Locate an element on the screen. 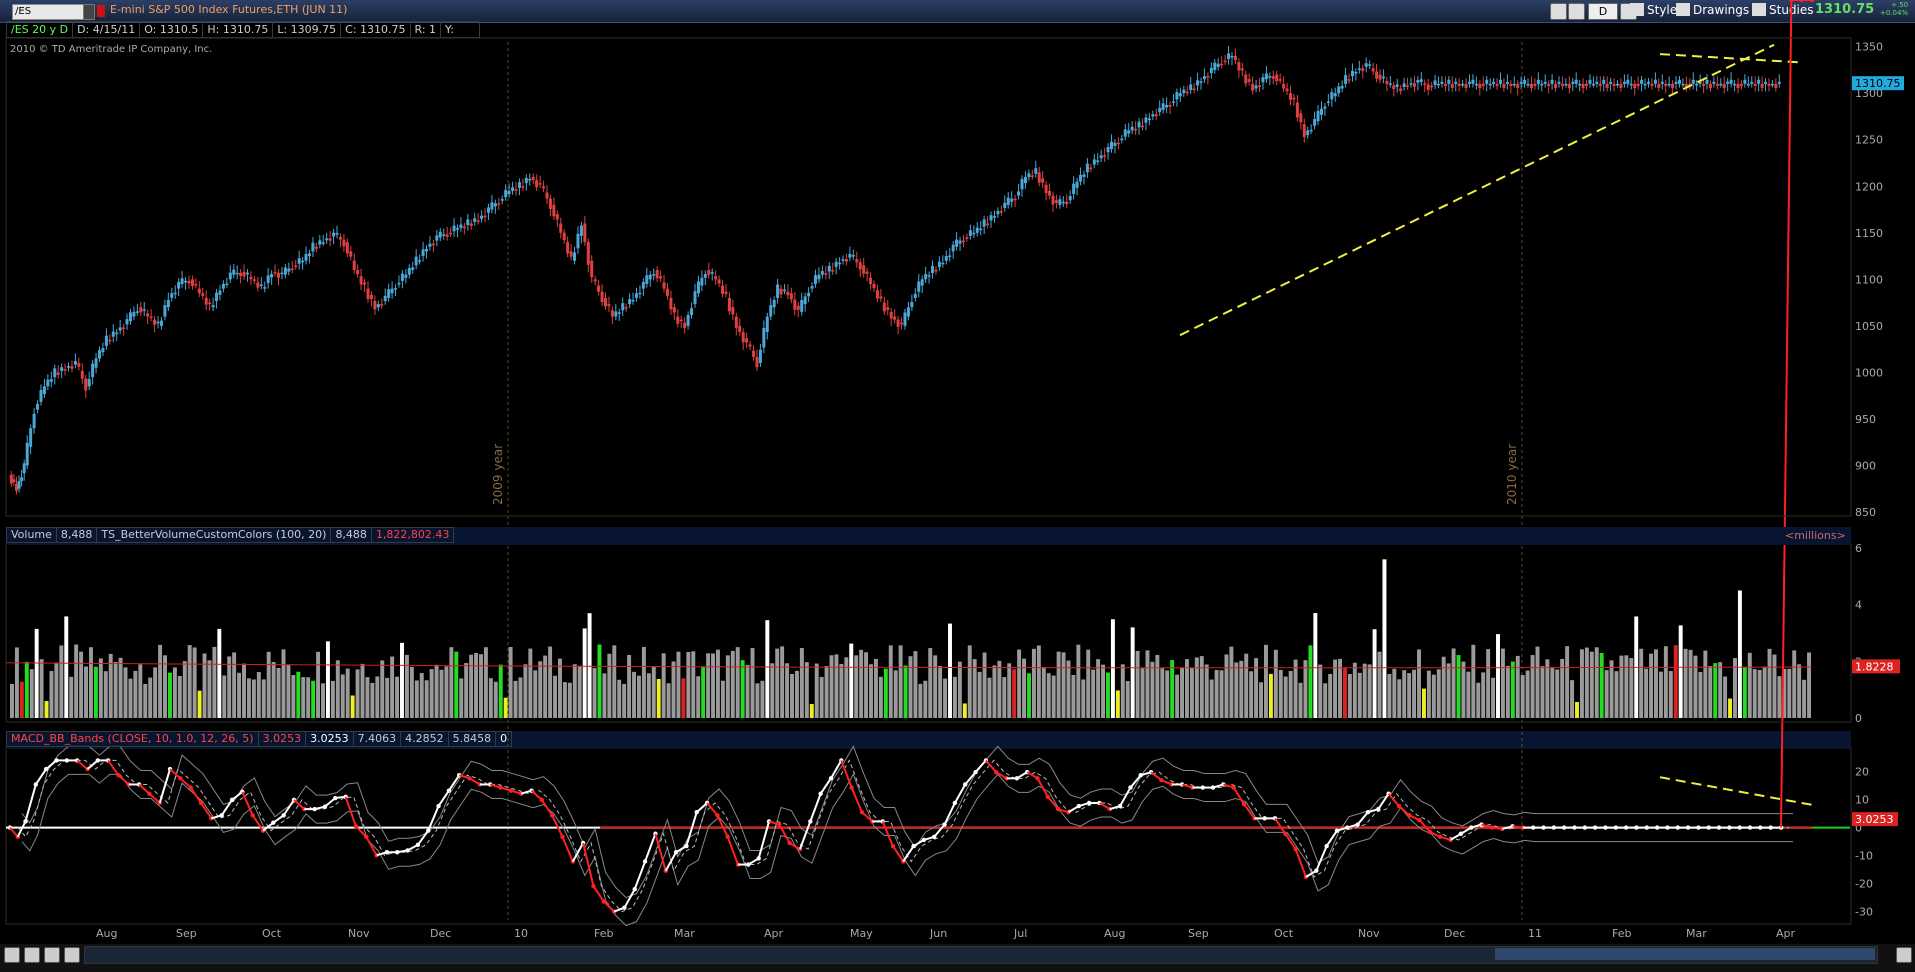  zoom-icon is located at coordinates (32, 955).